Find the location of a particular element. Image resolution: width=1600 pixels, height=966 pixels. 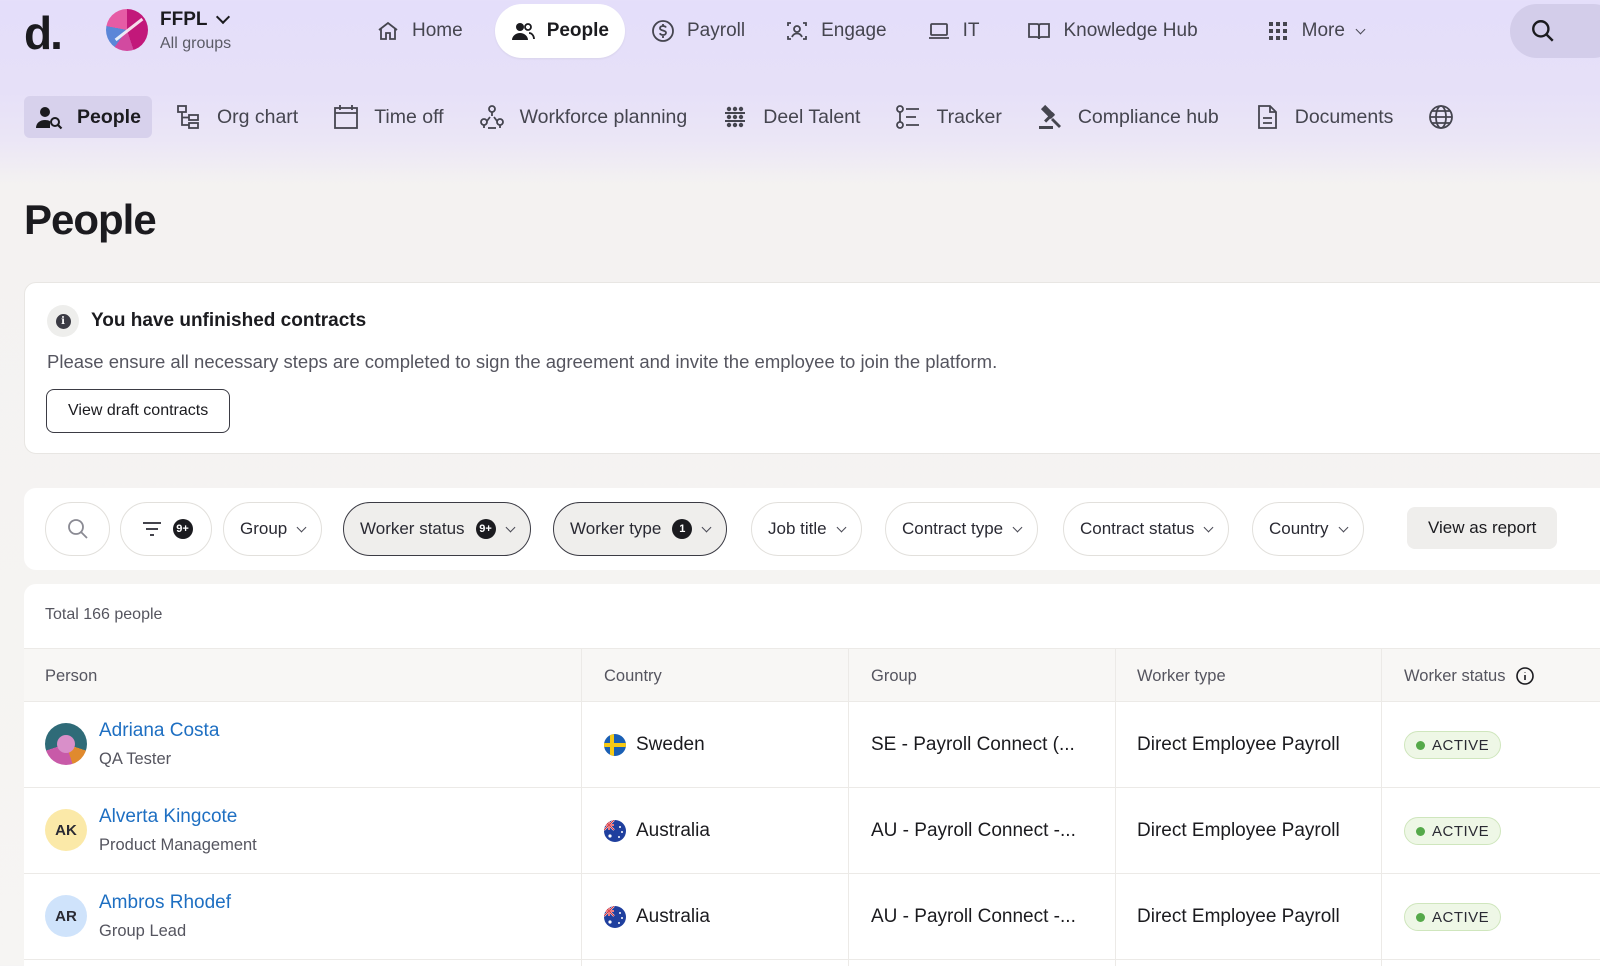

top-nav-label: Payroll is located at coordinates (716, 30).